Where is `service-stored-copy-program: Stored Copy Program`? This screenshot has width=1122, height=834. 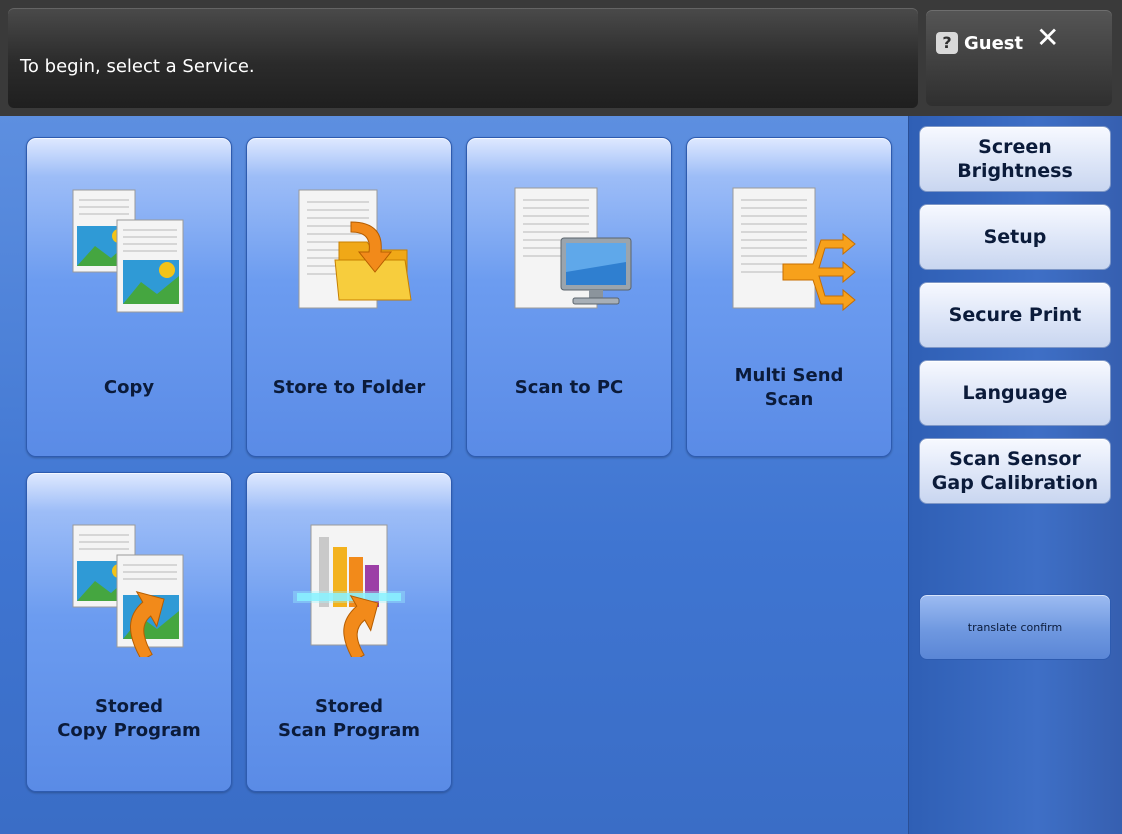 service-stored-copy-program: Stored Copy Program is located at coordinates (129, 632).